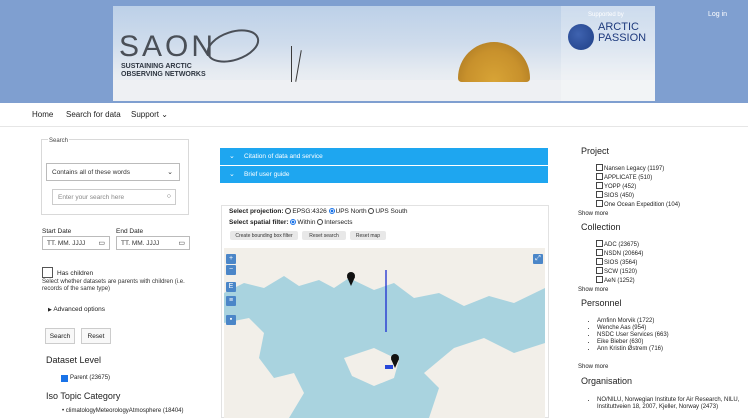 The image size is (748, 418). Describe the element at coordinates (331, 211) in the screenshot. I see `radio-ups-north` at that location.